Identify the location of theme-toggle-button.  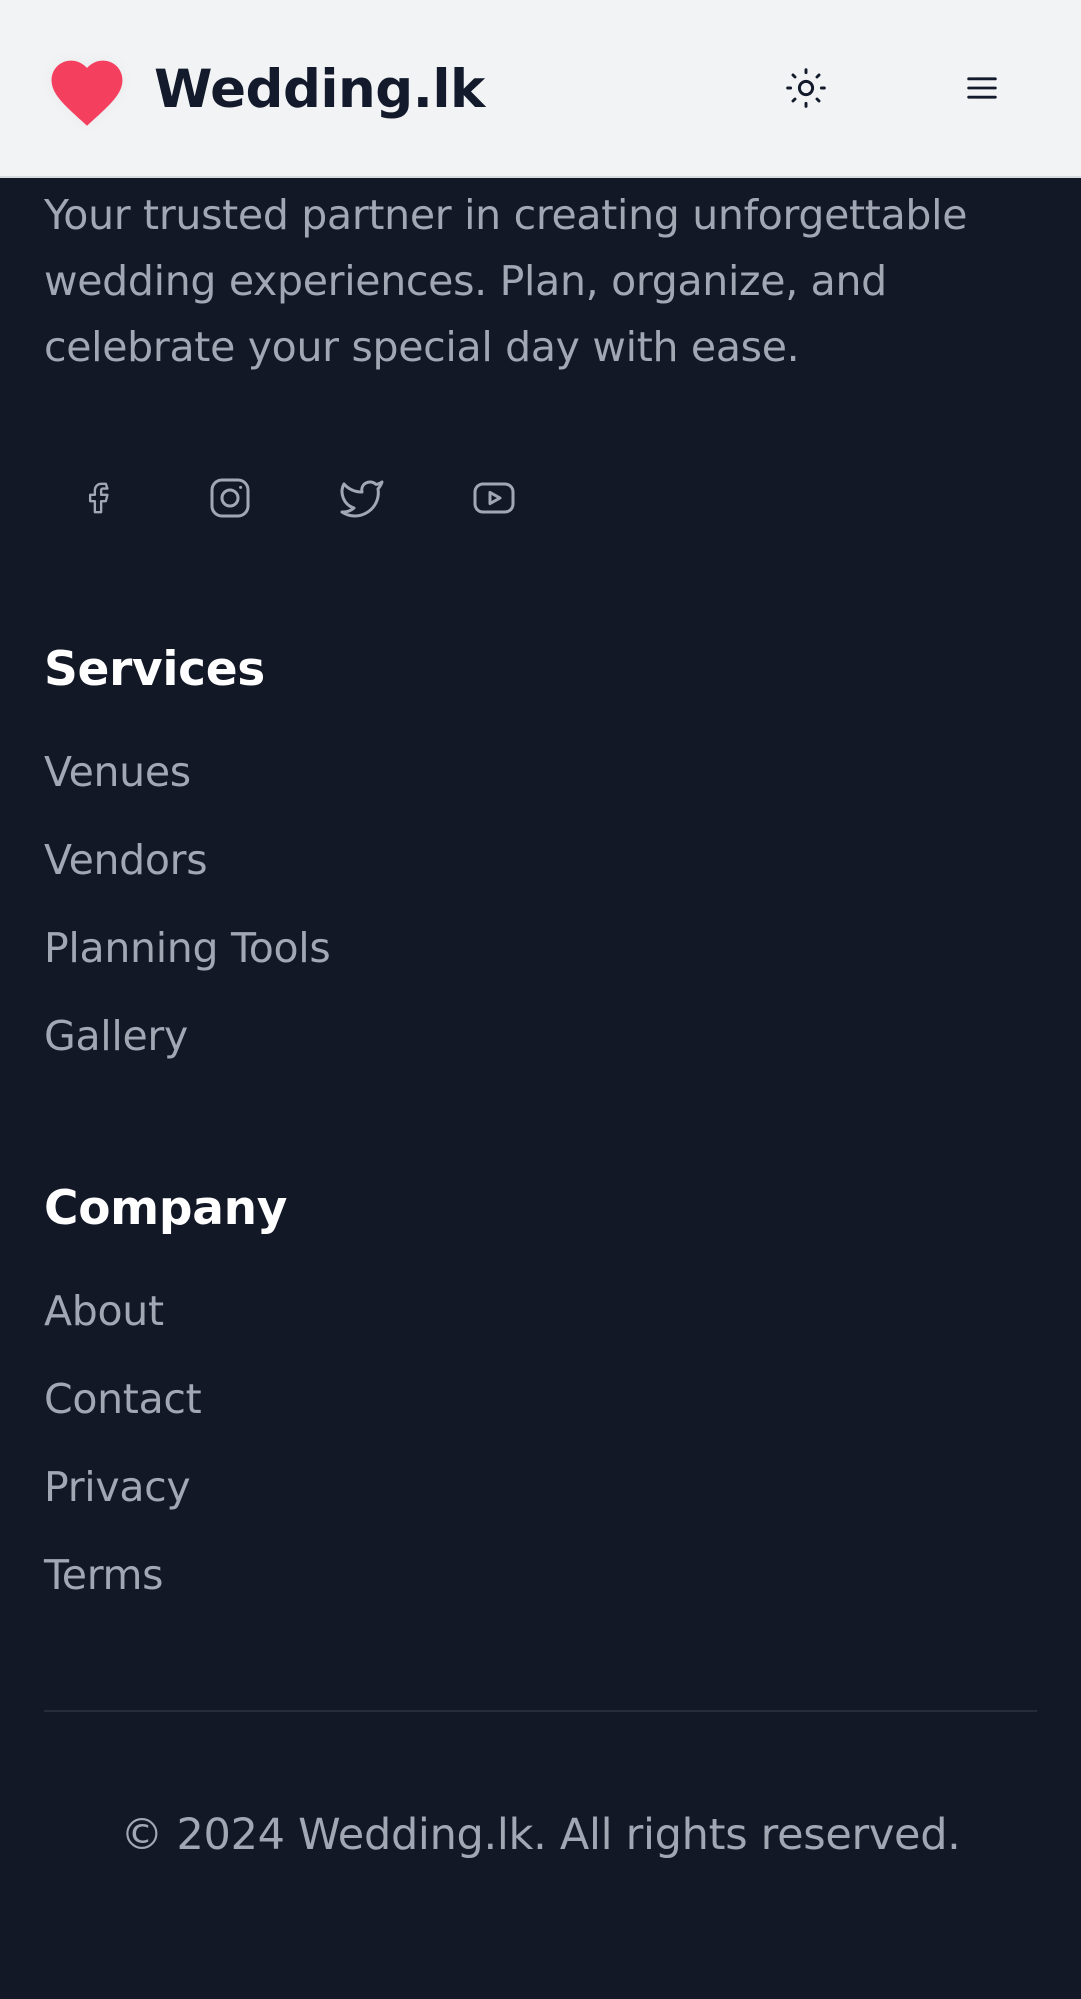
(806, 88).